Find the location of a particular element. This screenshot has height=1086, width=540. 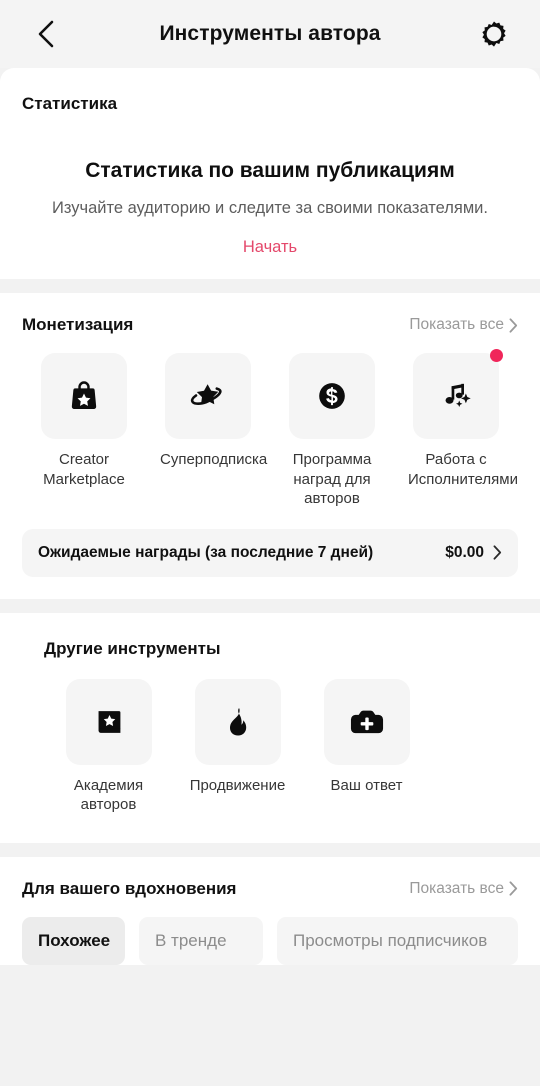

monetization-tile-rewards-program: Программа наград для авторов is located at coordinates (332, 431).